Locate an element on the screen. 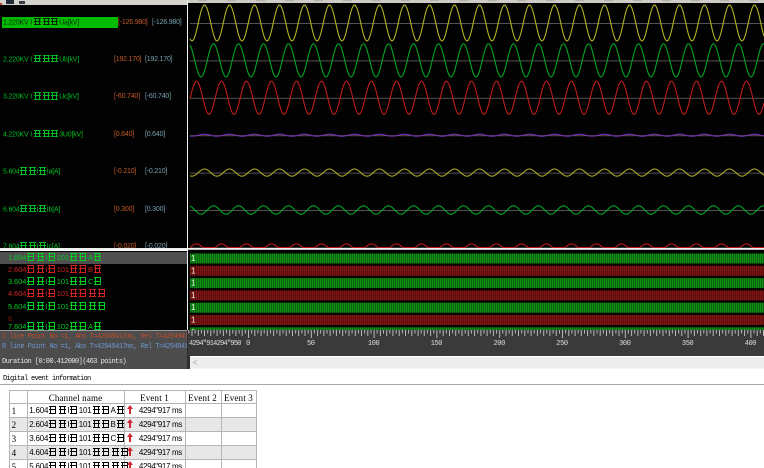 This screenshot has width=764, height=468. svg-text: 0 is located at coordinates (248, 344).